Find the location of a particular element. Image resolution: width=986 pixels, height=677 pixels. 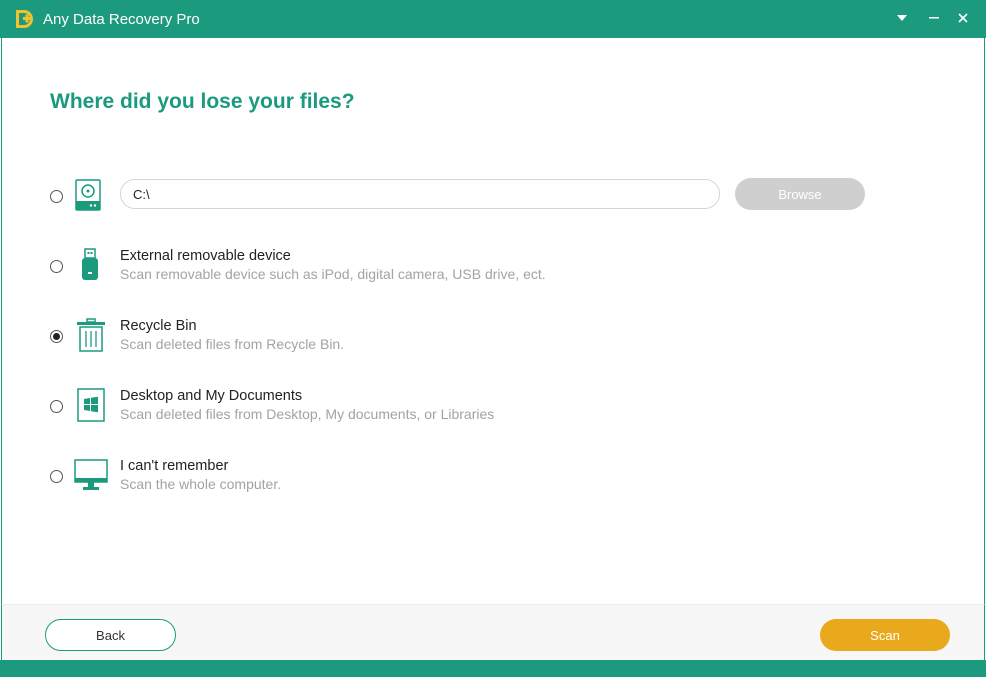

radio-desktop-documents is located at coordinates (56, 406).